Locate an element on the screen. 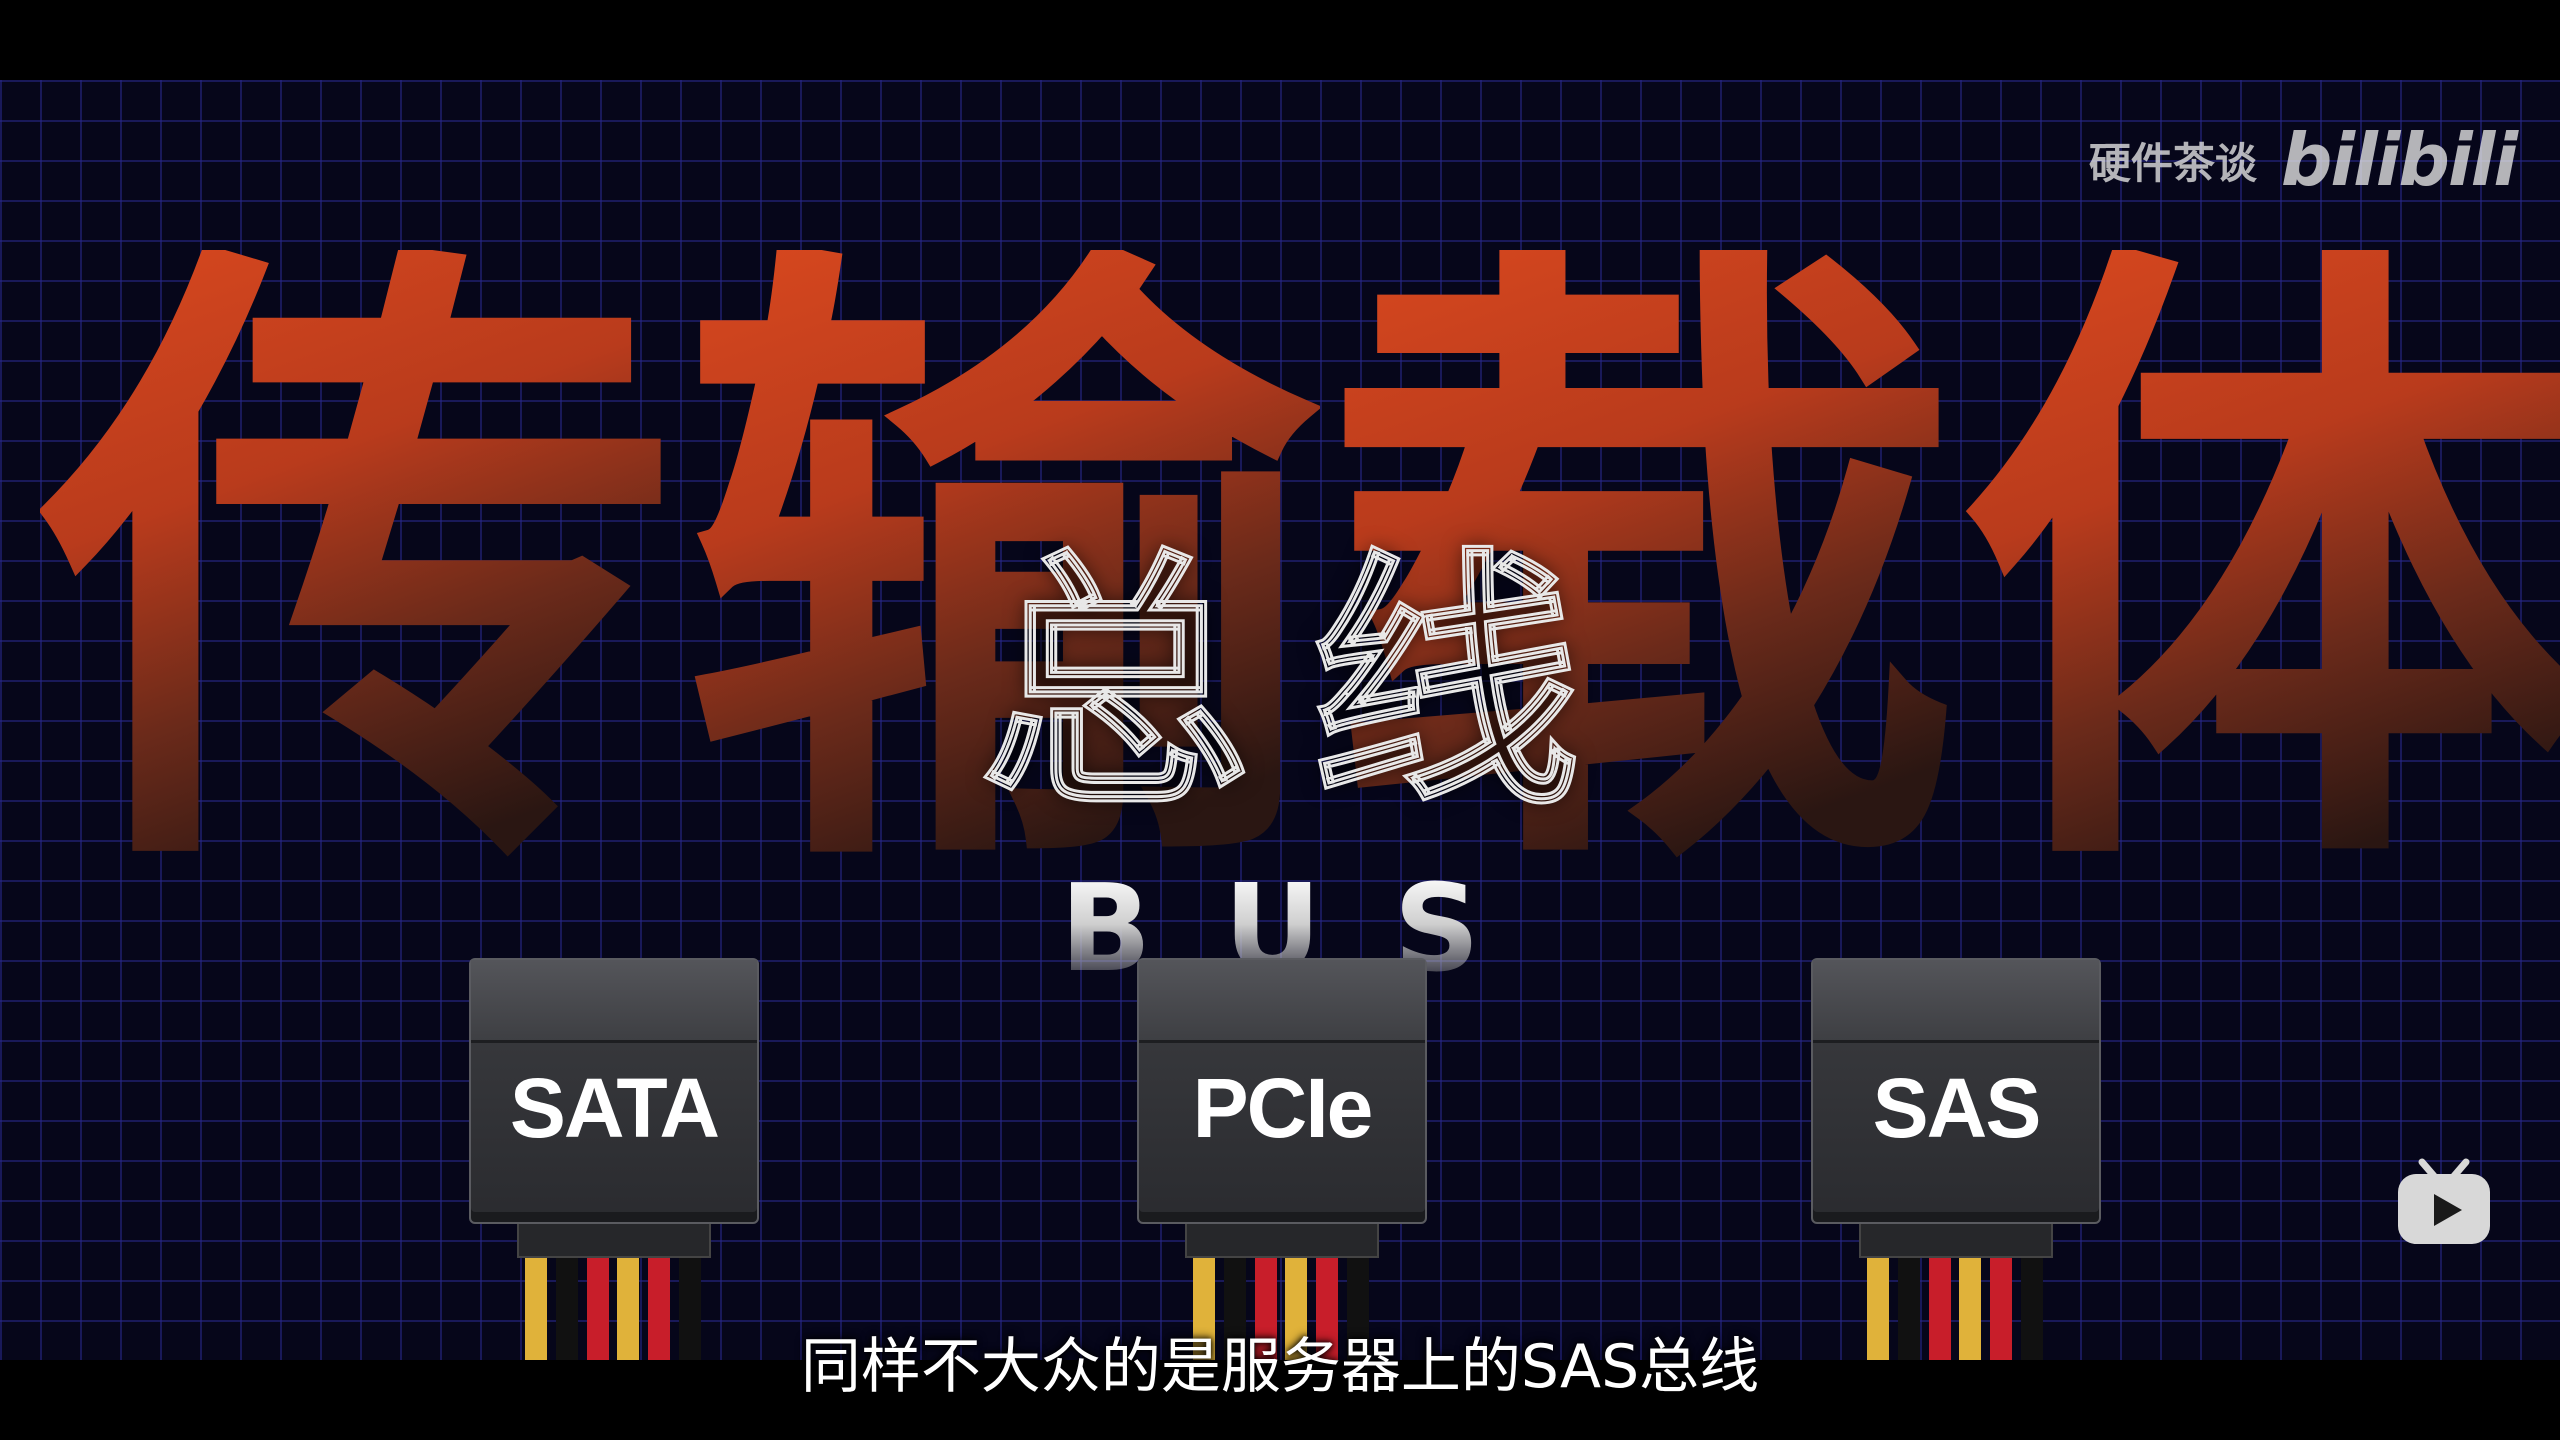 The image size is (2560, 1440). big-title-char: 体 is located at coordinates (2260, 570).